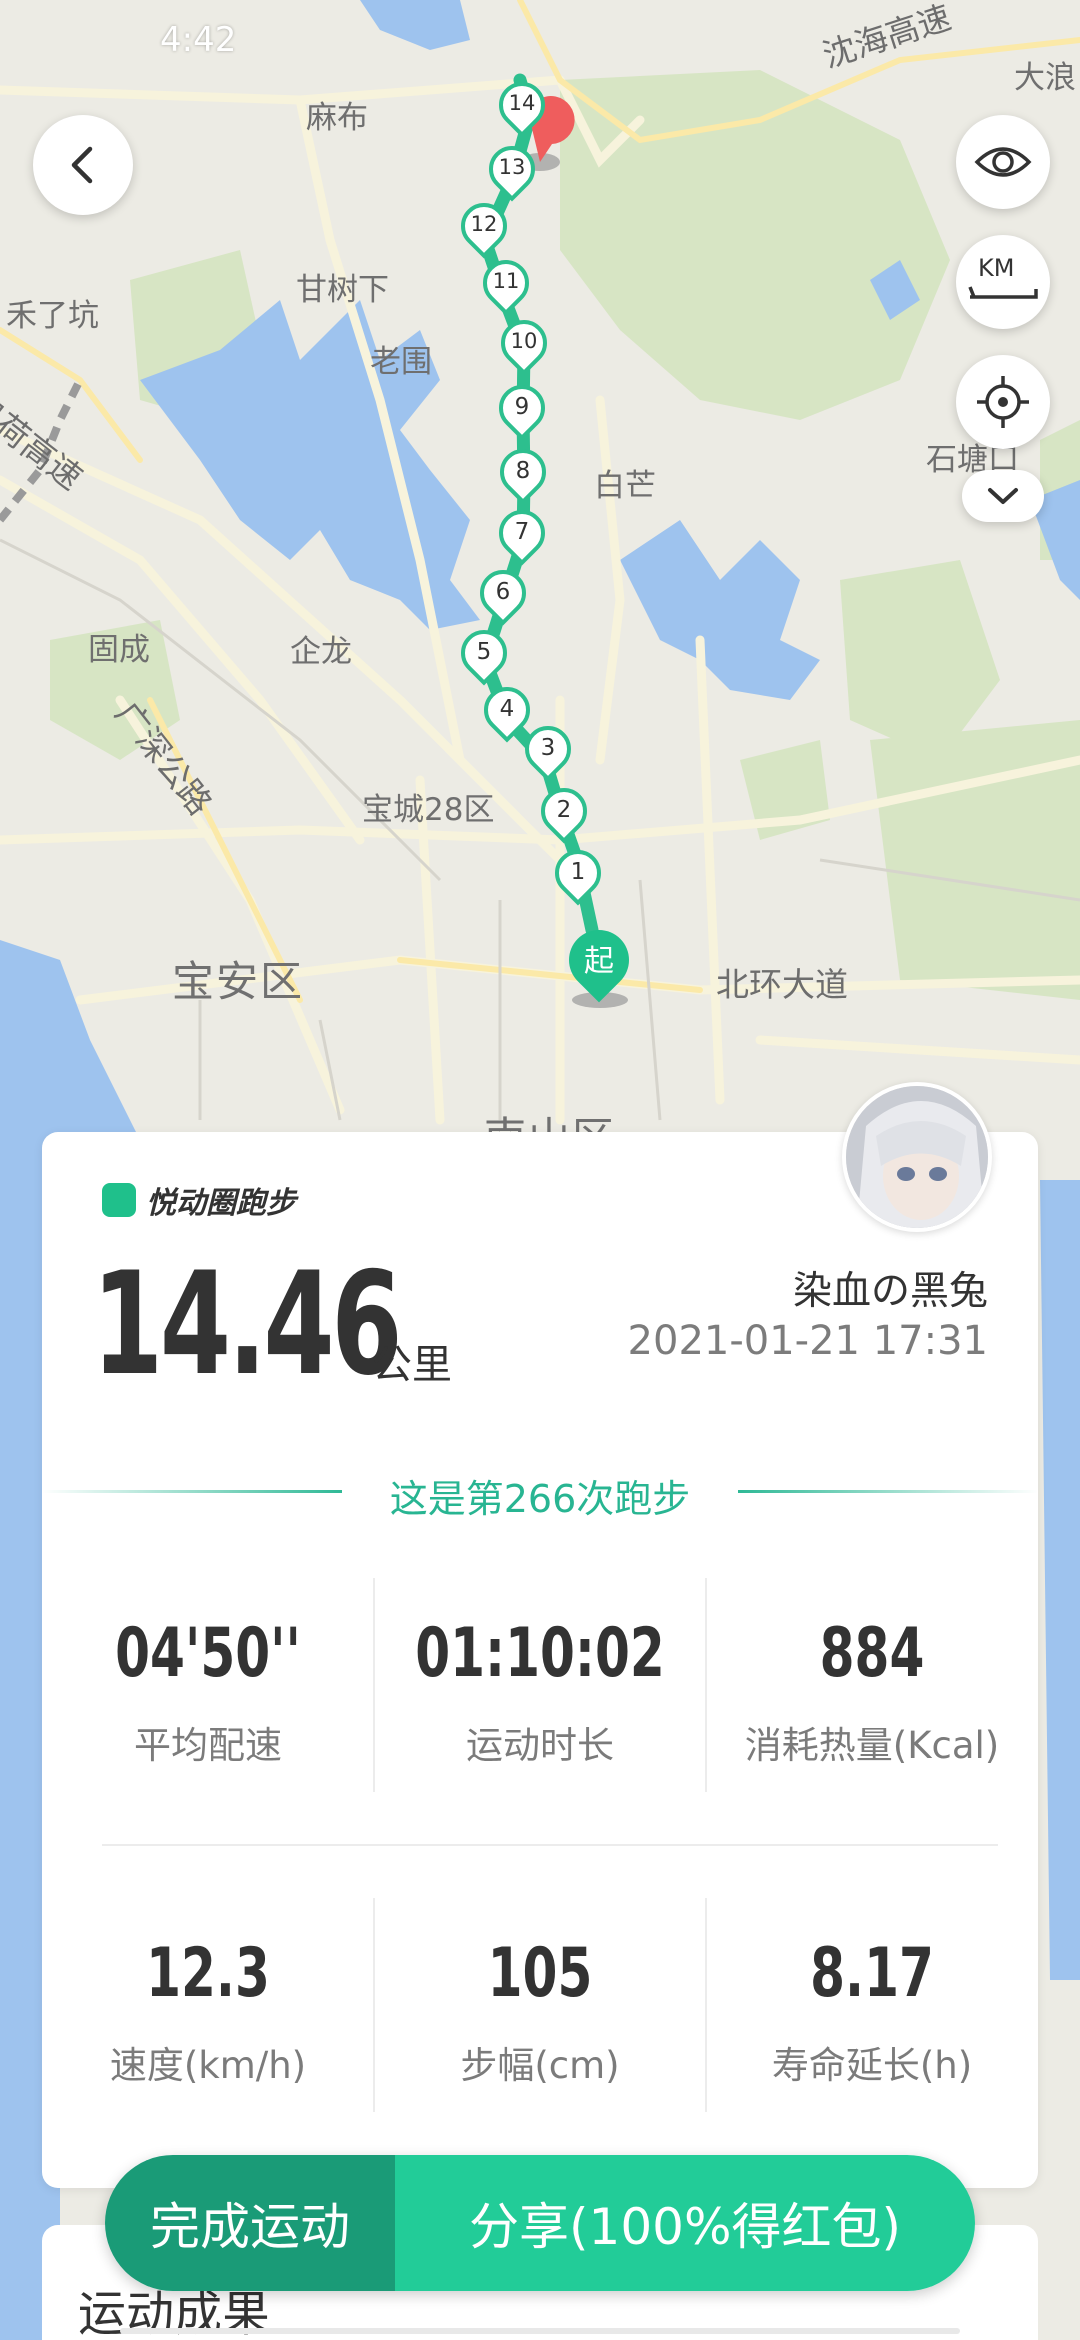 The image size is (1080, 2340). I want to click on chevron-down-icon, so click(1003, 496).